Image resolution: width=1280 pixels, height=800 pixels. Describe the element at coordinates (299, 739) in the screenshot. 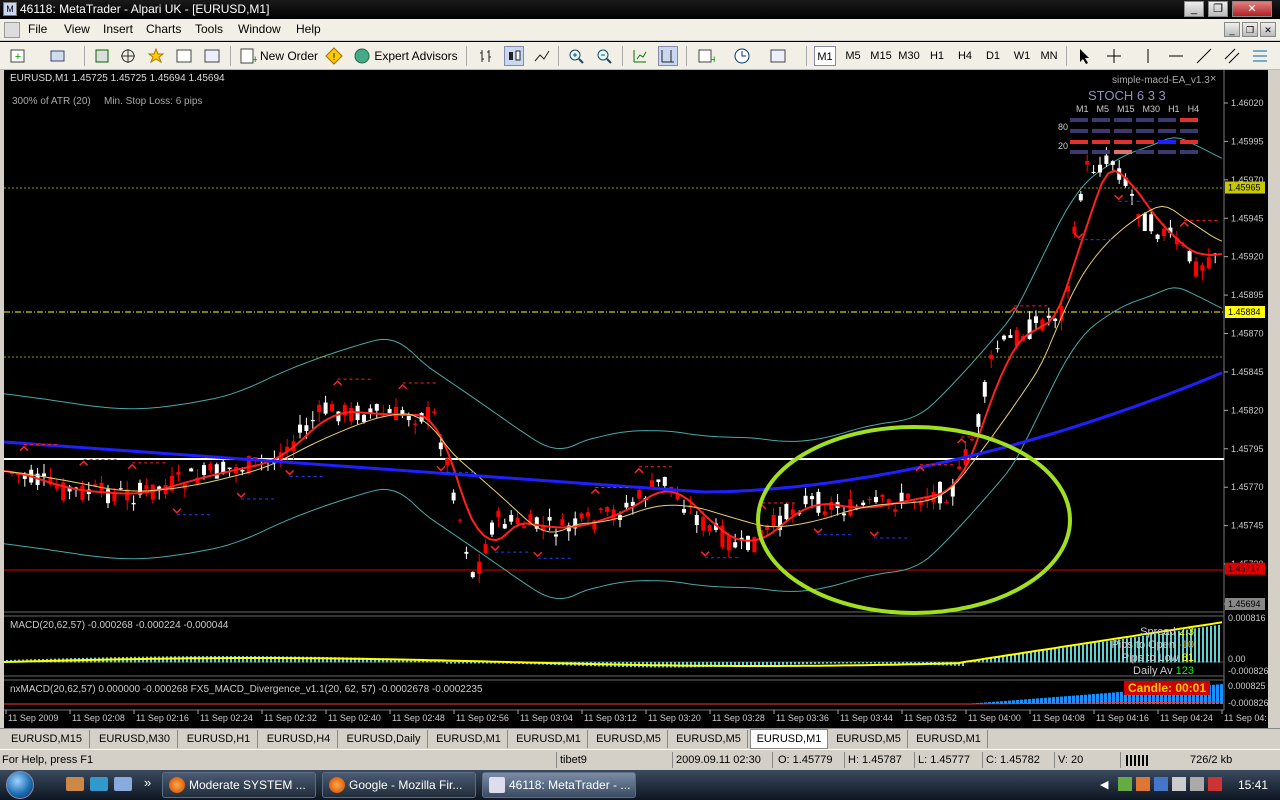

I see `tab-eurusd-h4: EURUSD,H4` at that location.